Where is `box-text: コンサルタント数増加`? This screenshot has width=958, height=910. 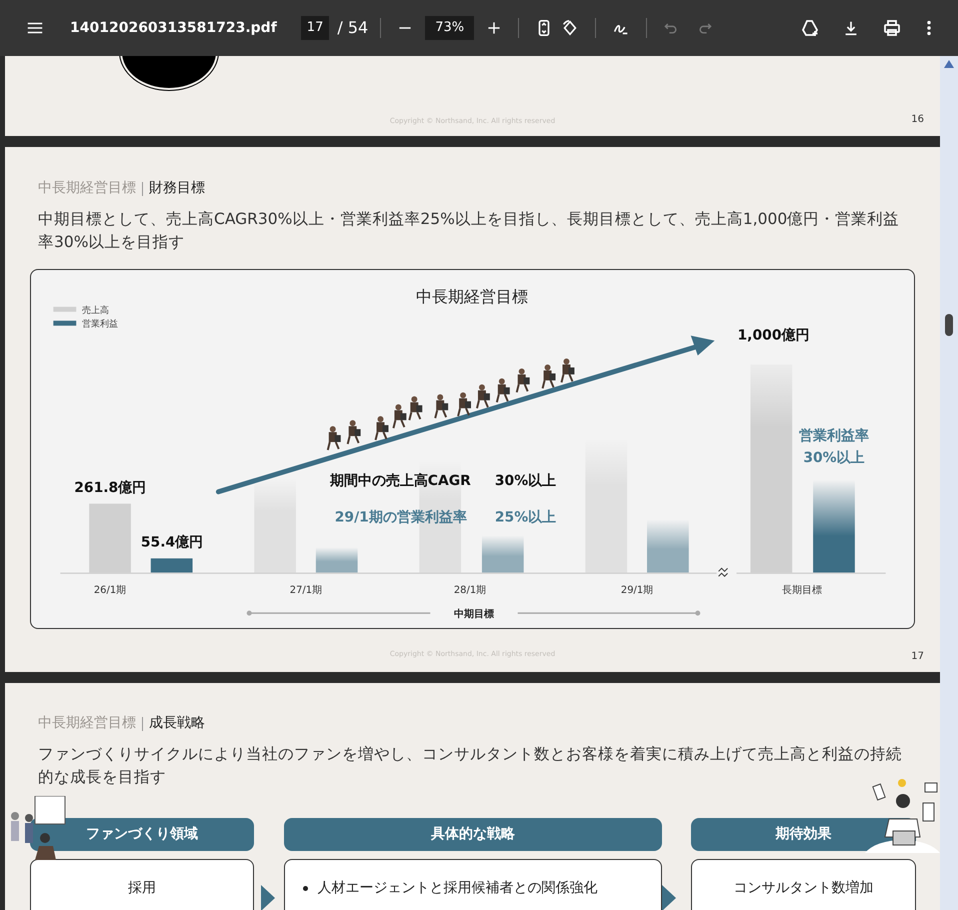 box-text: コンサルタント数増加 is located at coordinates (803, 888).